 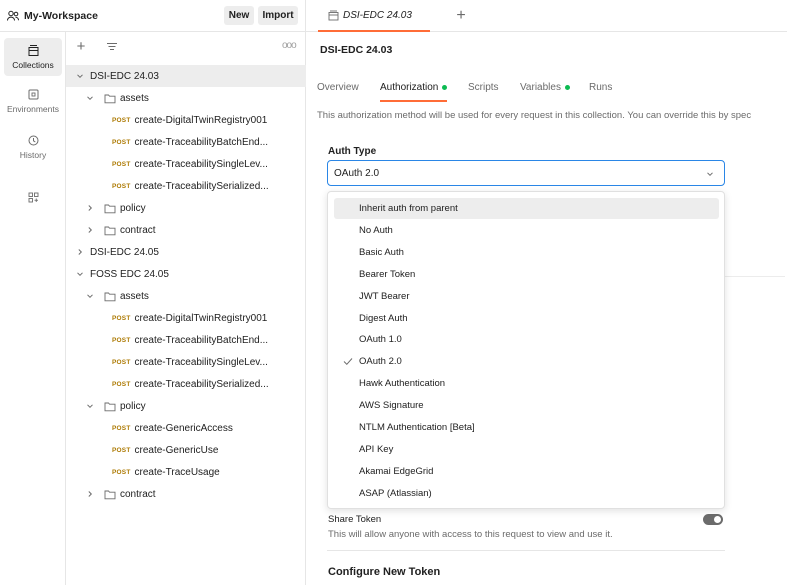 What do you see at coordinates (545, 92) in the screenshot?
I see `tab-variables: Variables` at bounding box center [545, 92].